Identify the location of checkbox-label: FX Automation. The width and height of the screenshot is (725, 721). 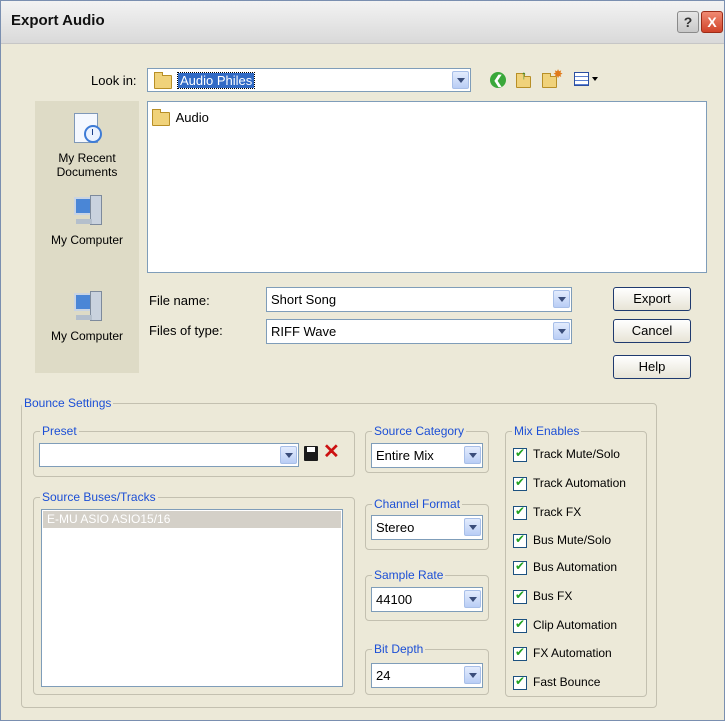
(572, 653).